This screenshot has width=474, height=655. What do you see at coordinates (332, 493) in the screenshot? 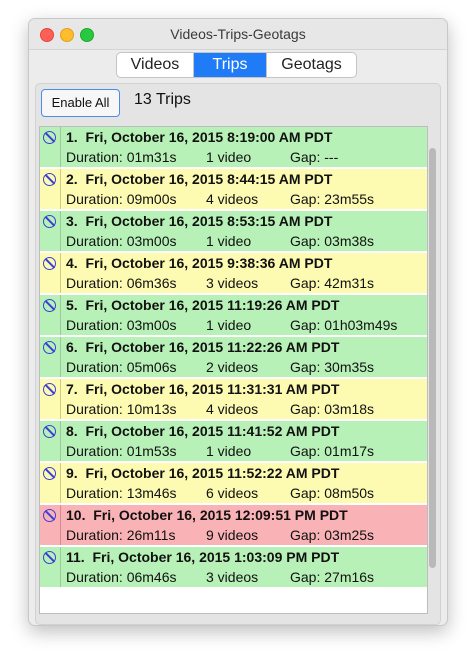
I see `trip-gap: Gap: 08m50s` at bounding box center [332, 493].